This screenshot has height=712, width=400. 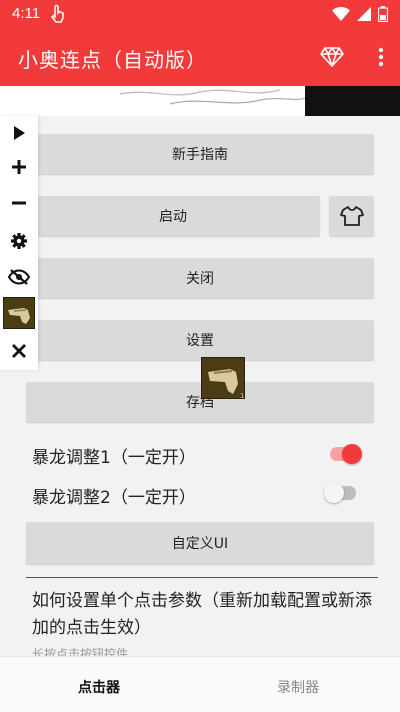 I want to click on status-time: 4:11, so click(x=26, y=13).